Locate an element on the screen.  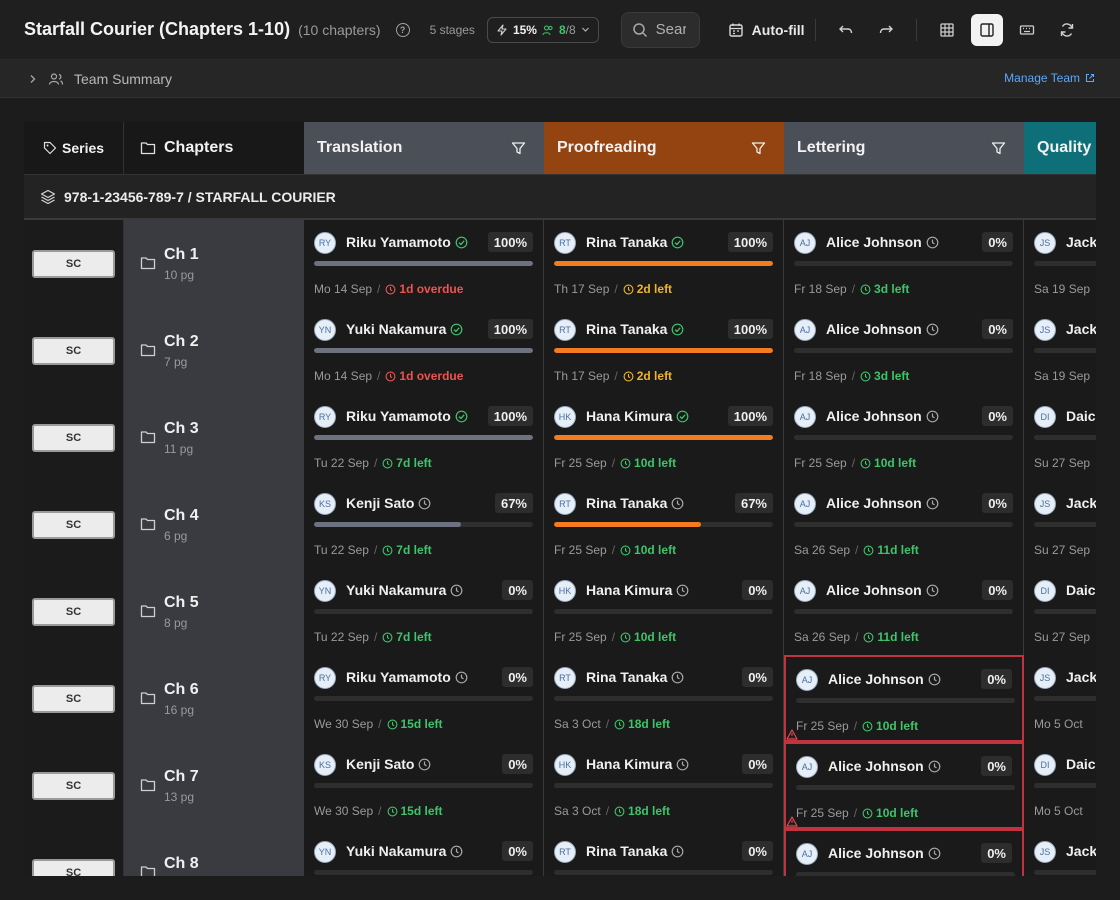
task-cell: JS Jack Mo 5 Oct is located at coordinates (1060, 698).